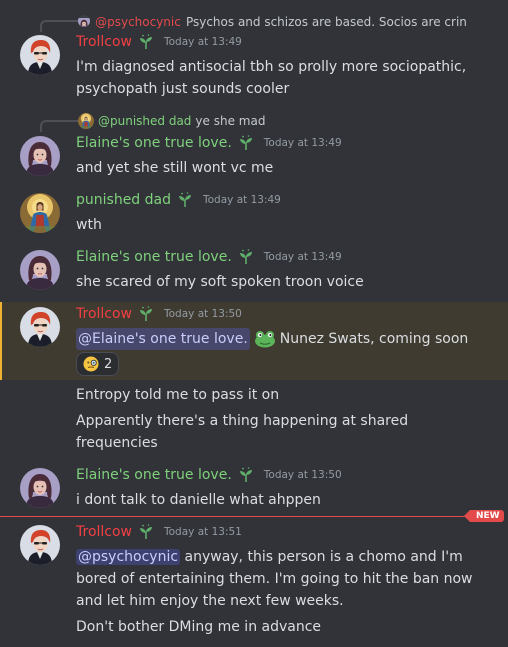 This screenshot has width=508, height=647. Describe the element at coordinates (264, 339) in the screenshot. I see `frog-emoji-icon` at that location.